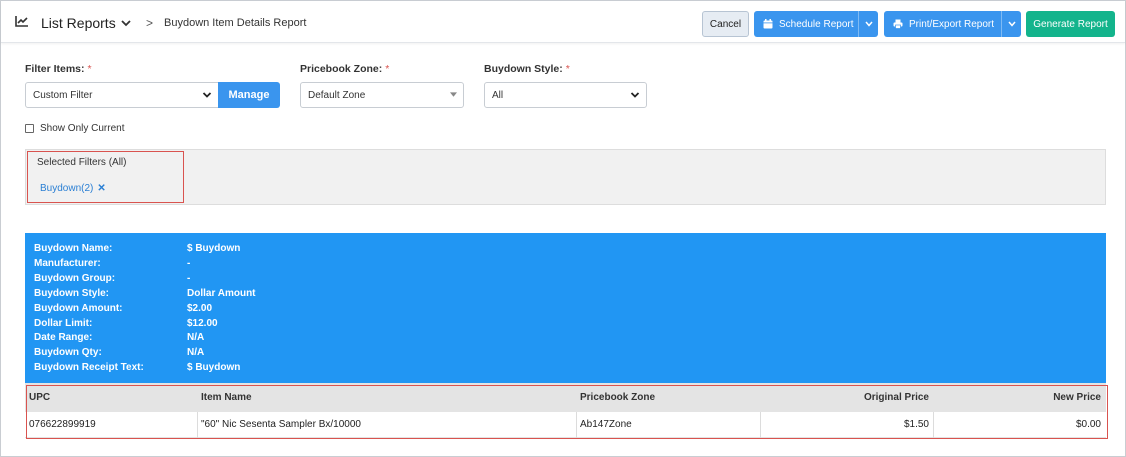 The height and width of the screenshot is (457, 1126). I want to click on print-export-button: Print/Export Report, so click(952, 24).